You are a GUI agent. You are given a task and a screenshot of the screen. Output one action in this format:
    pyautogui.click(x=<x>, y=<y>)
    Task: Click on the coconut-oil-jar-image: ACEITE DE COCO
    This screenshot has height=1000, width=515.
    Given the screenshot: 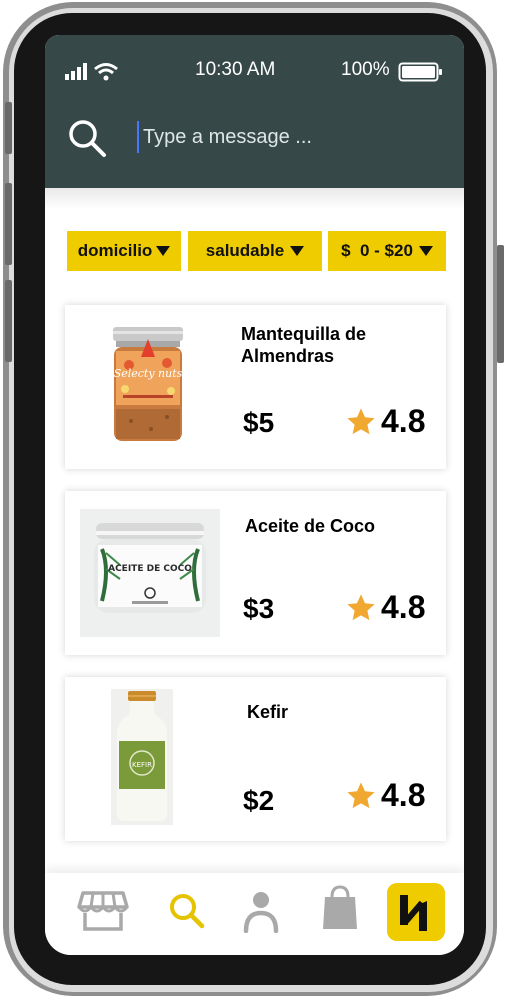 What is the action you would take?
    pyautogui.click(x=150, y=573)
    